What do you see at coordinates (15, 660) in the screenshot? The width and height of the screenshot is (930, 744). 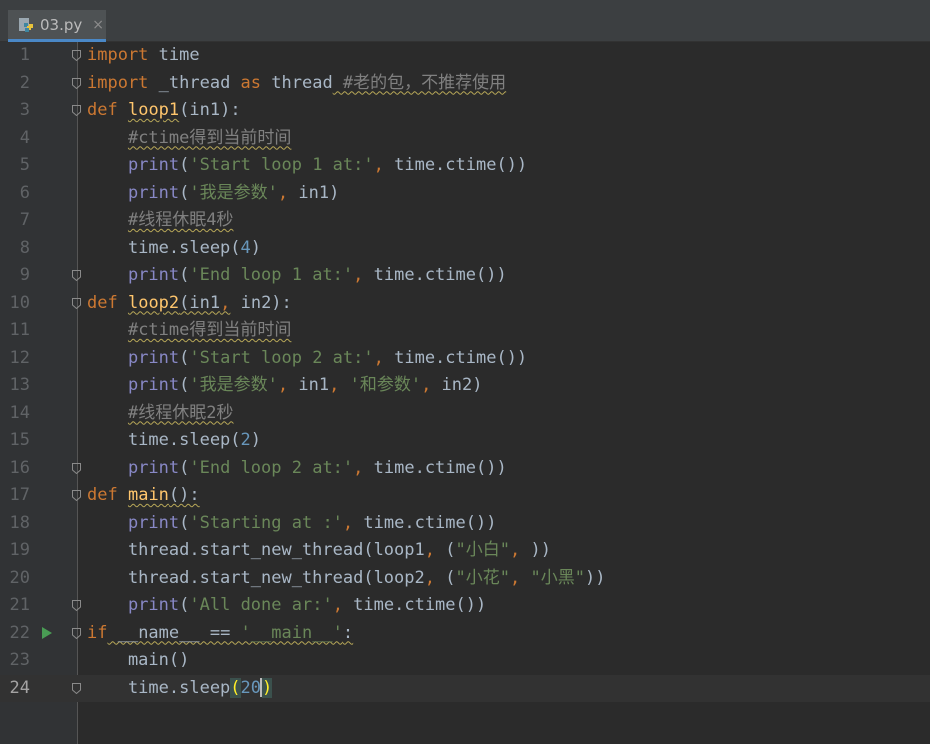 I see `line-number: 23` at bounding box center [15, 660].